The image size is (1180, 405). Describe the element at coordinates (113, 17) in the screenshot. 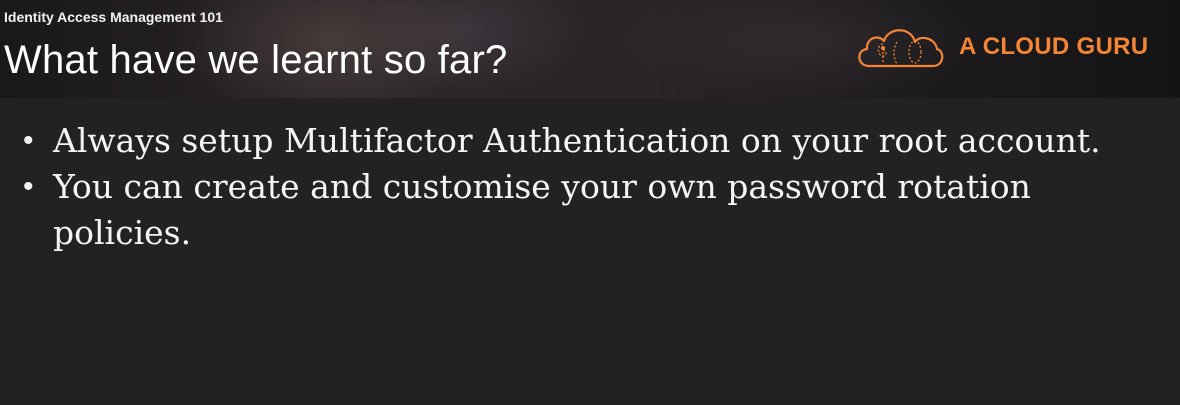

I see `course-title: Identity Access Management 101` at that location.